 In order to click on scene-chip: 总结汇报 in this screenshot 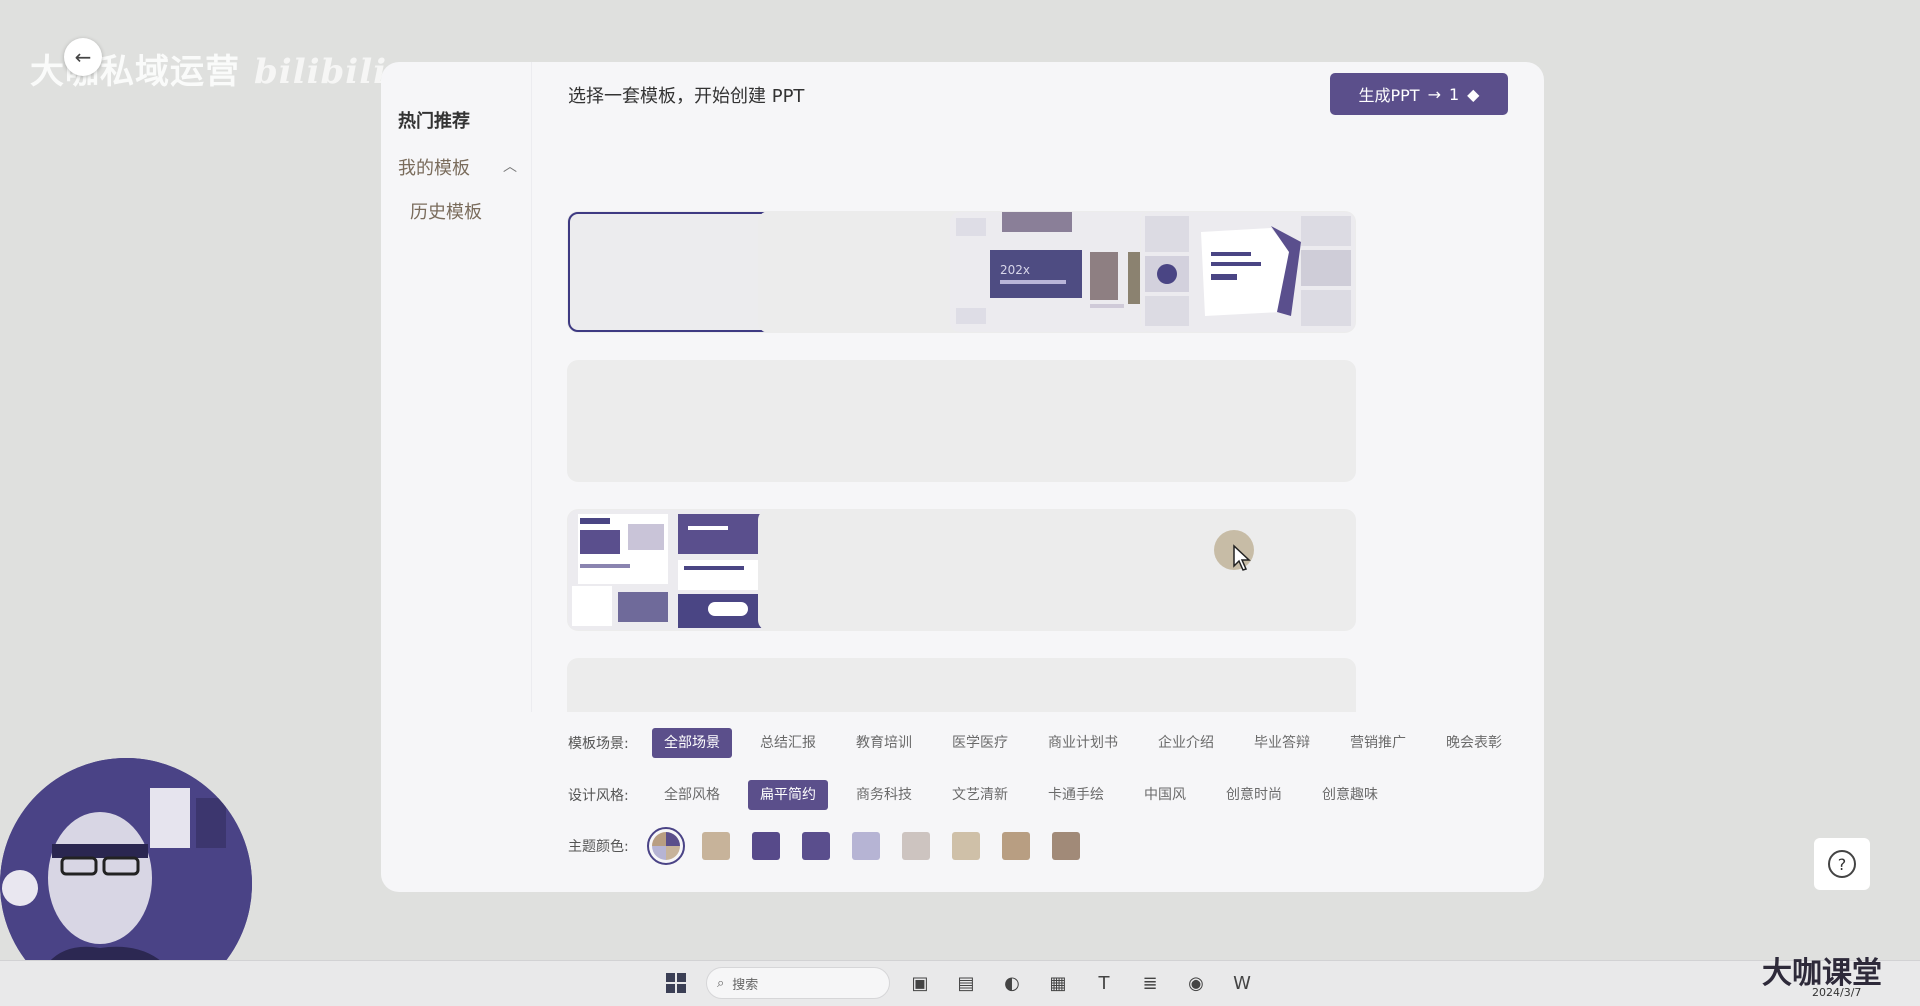, I will do `click(788, 743)`.